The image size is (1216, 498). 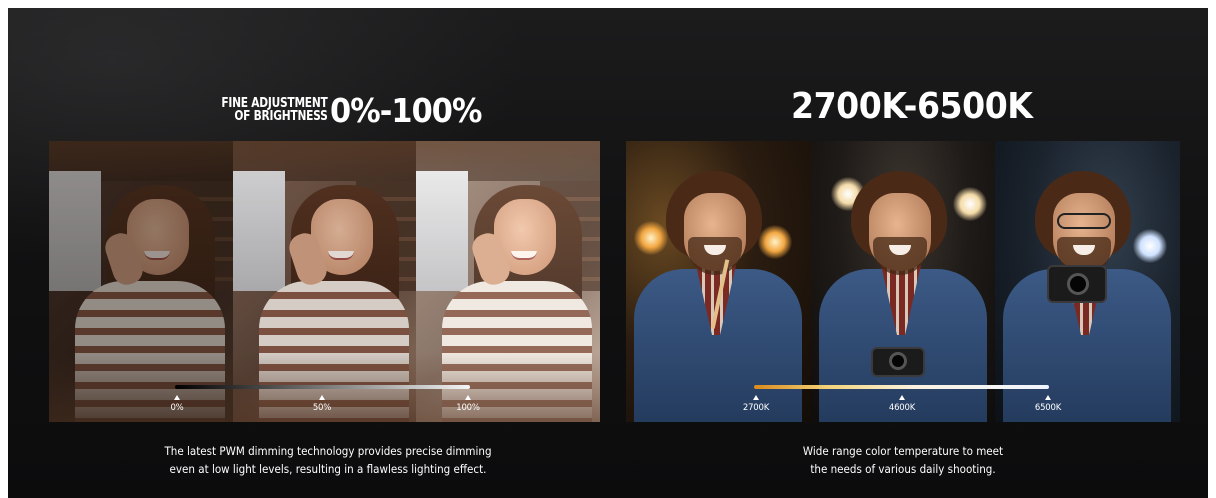 I want to click on man-photo-neutral, so click(x=903, y=281).